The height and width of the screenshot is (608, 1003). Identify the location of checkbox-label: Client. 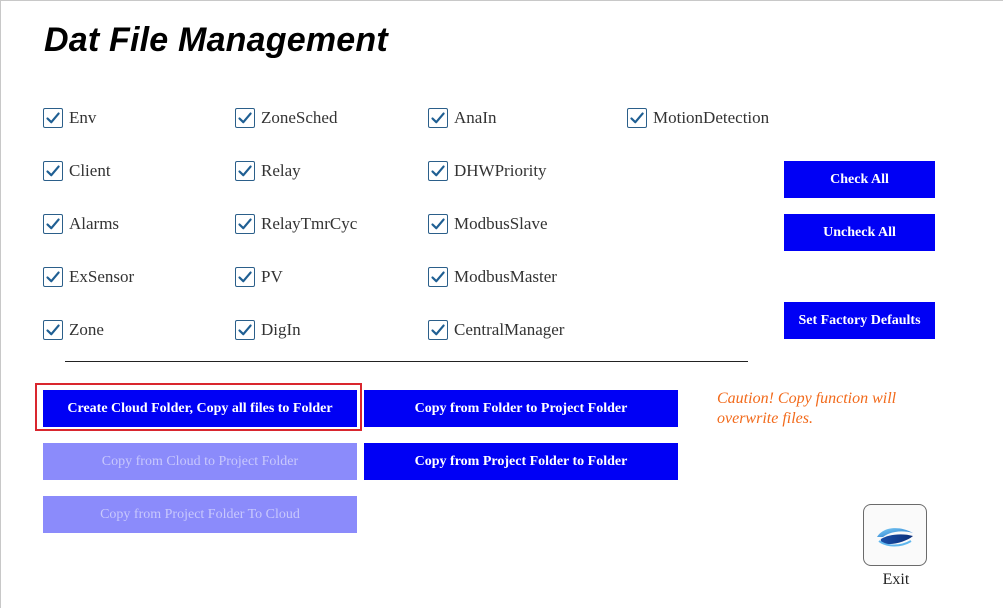
(90, 170).